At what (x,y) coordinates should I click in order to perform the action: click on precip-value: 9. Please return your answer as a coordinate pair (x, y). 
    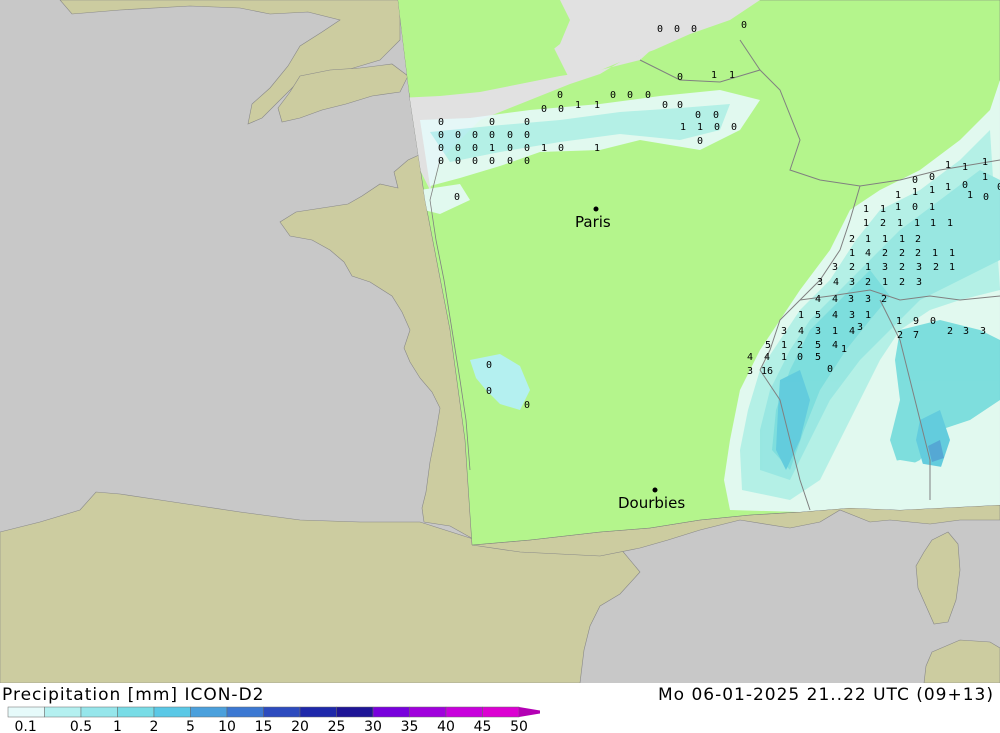
    Looking at the image, I should click on (916, 321).